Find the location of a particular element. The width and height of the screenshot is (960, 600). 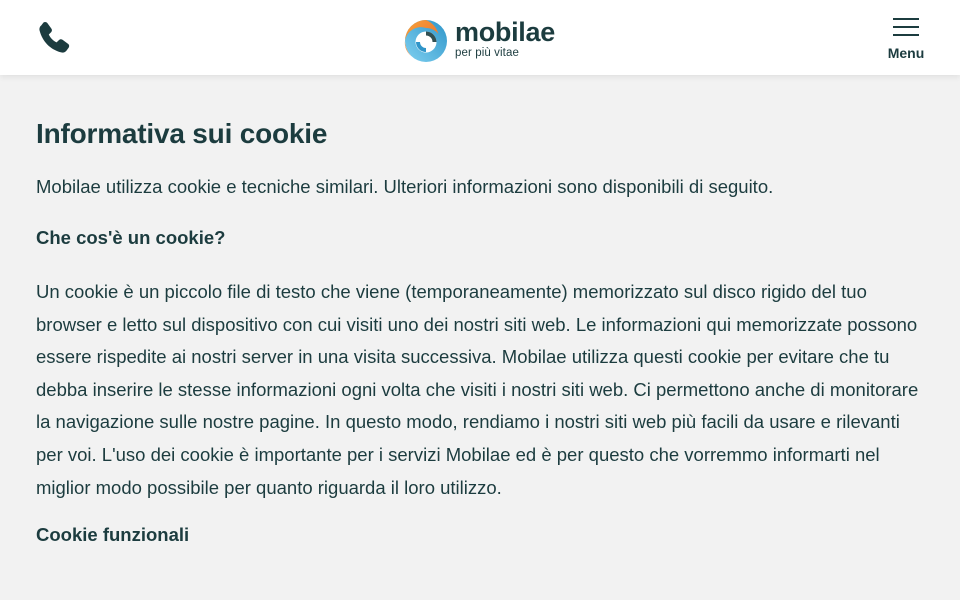

phone-icon is located at coordinates (54, 37).